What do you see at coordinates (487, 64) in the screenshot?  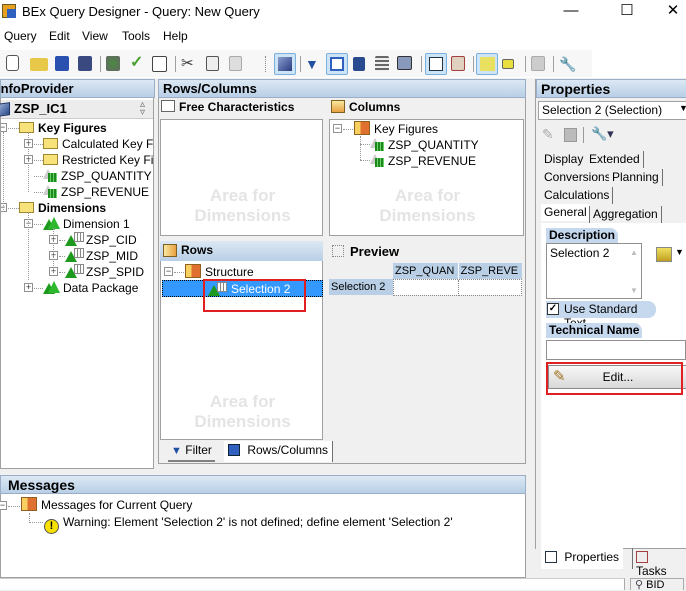 I see `messages-icon` at bounding box center [487, 64].